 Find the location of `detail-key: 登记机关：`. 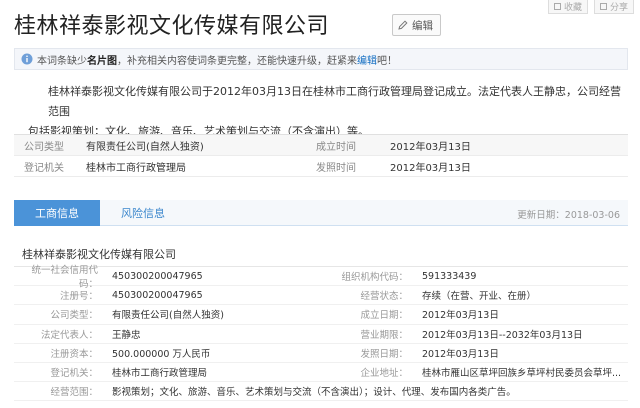

detail-key: 登记机关： is located at coordinates (74, 374).